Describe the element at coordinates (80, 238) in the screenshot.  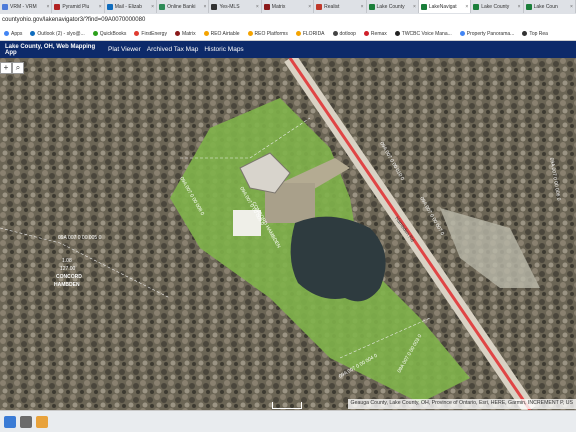
I see `parcel-label: 09A 007 0 00 005 0` at that location.